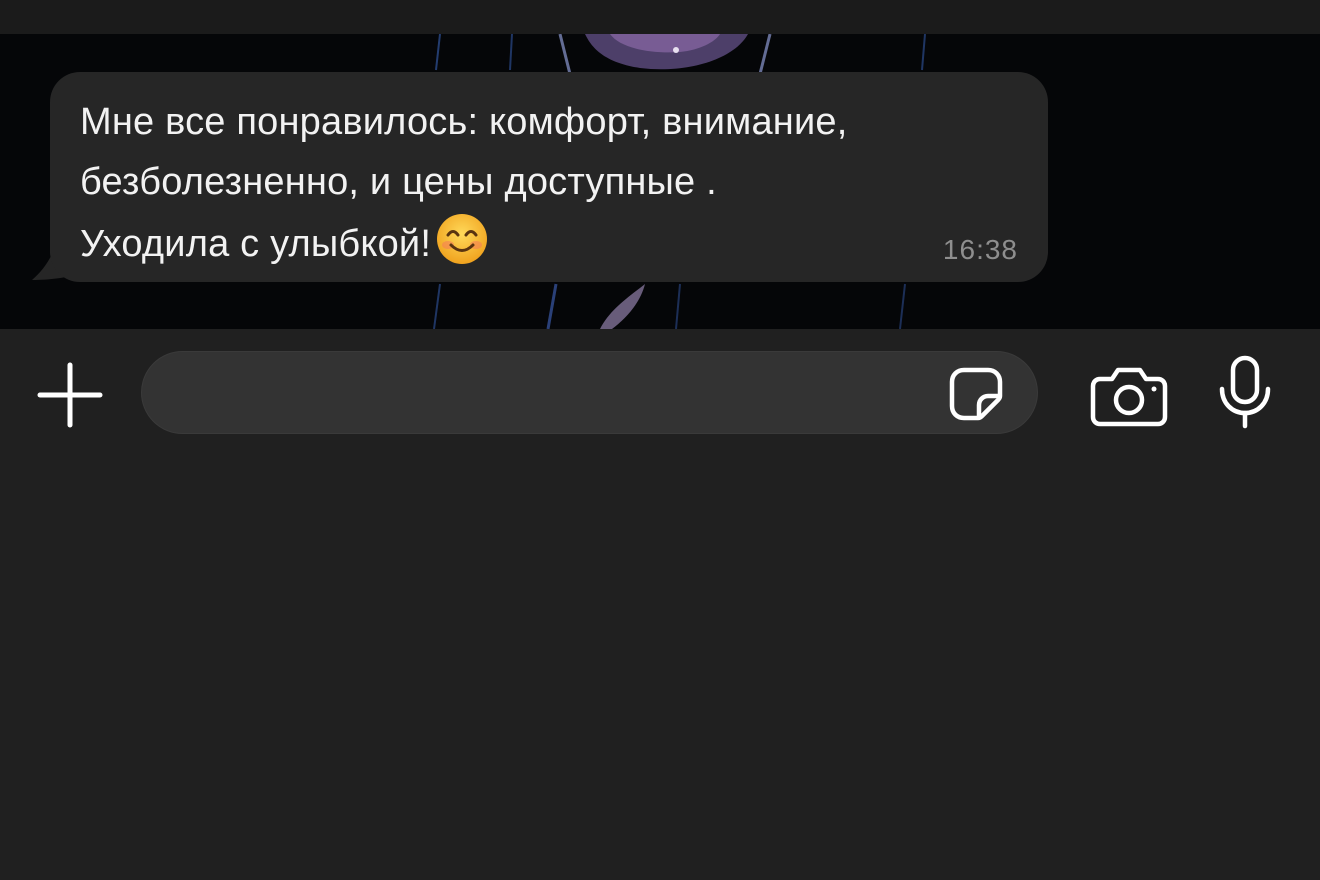 This screenshot has height=880, width=1320. I want to click on message-text-line-1: Мне все понравилось: комфорт, внимание,, so click(464, 122).